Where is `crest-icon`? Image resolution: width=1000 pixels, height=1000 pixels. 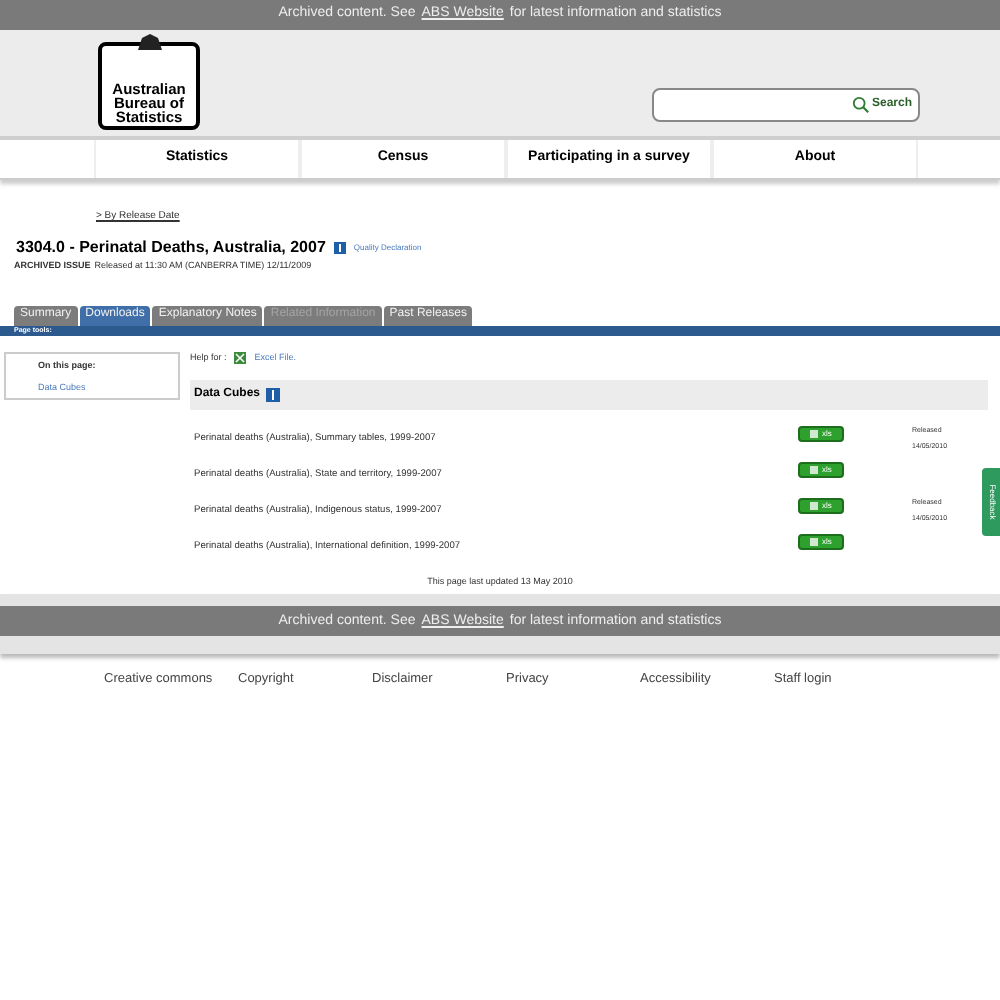
crest-icon is located at coordinates (149, 43).